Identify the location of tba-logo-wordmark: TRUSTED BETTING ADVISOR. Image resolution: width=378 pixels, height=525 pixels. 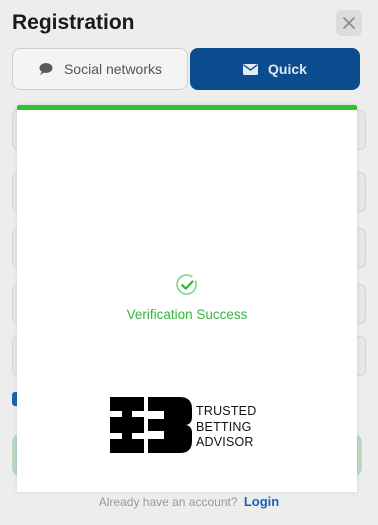
(226, 427).